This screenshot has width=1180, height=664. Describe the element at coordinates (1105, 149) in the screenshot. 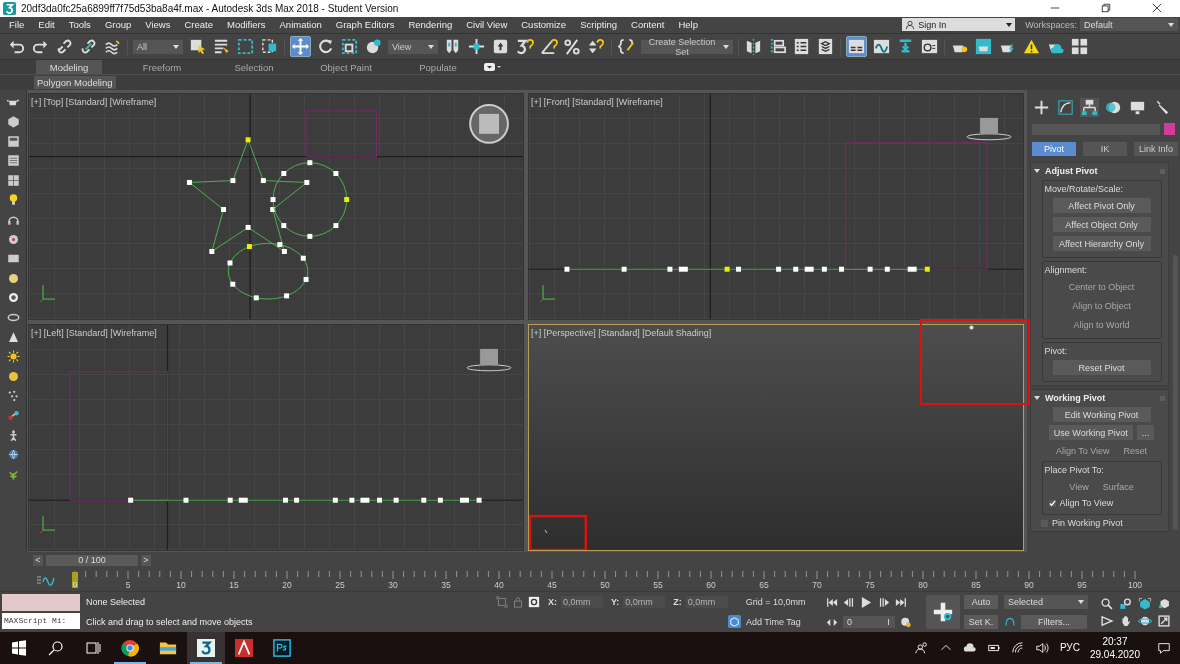

I see `panel-tab: IK` at that location.